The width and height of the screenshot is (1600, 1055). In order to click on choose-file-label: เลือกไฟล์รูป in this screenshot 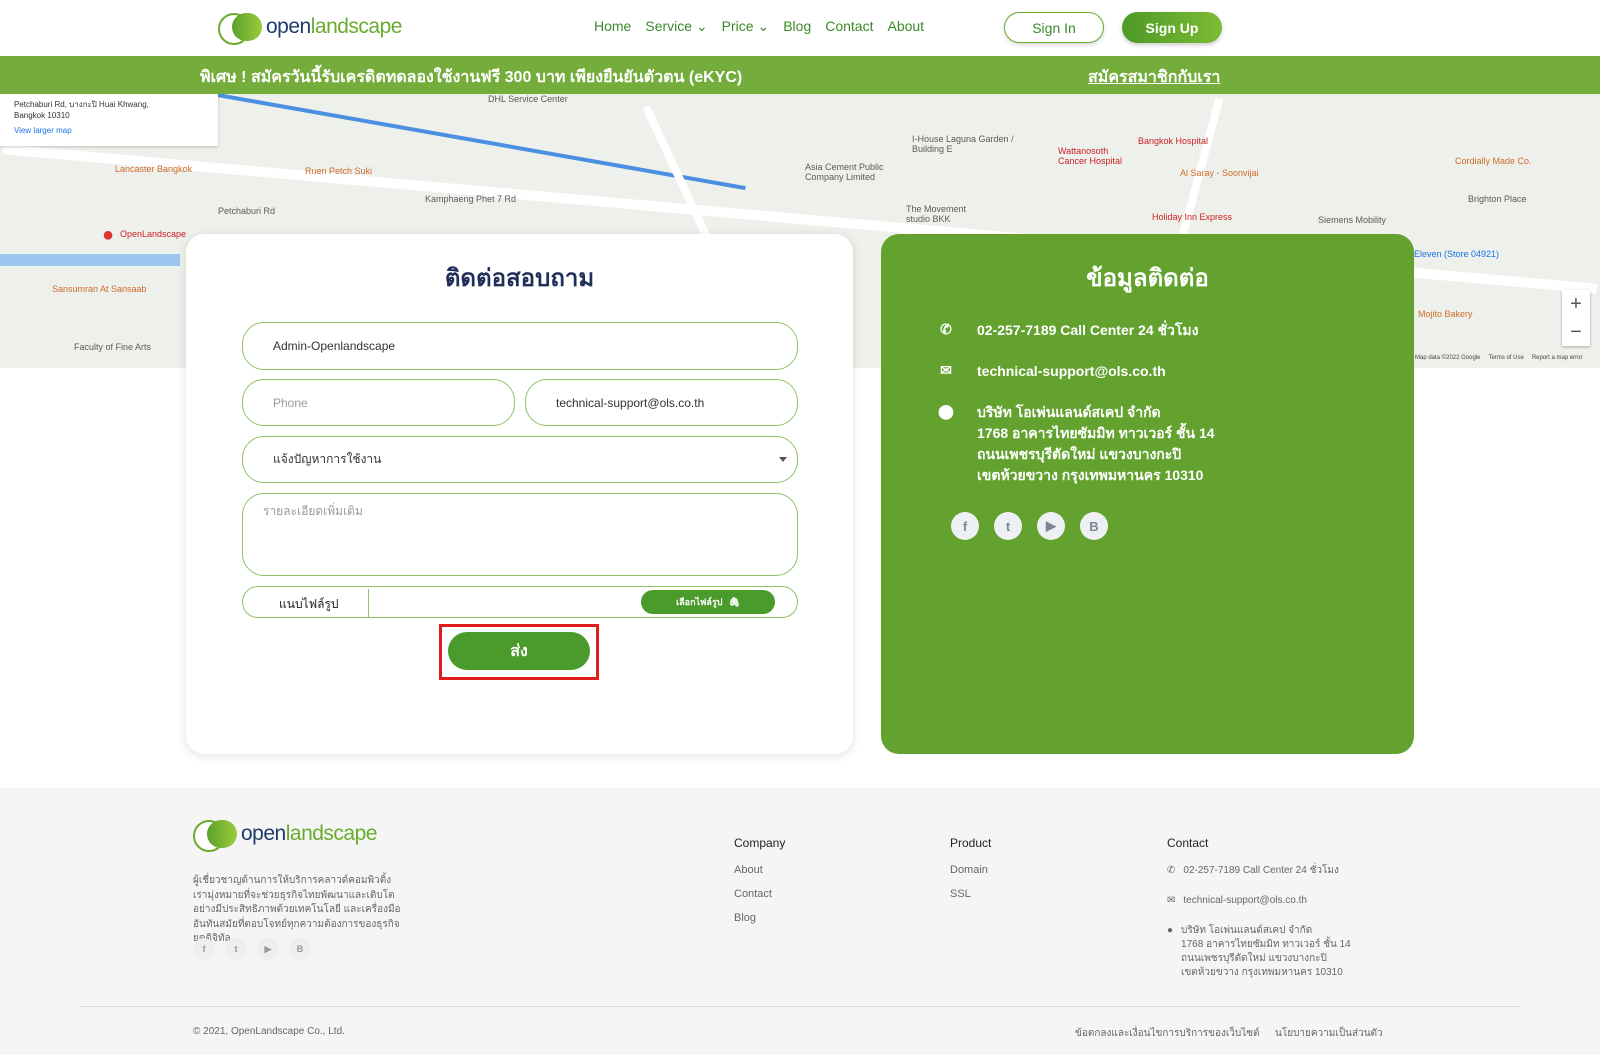, I will do `click(699, 602)`.